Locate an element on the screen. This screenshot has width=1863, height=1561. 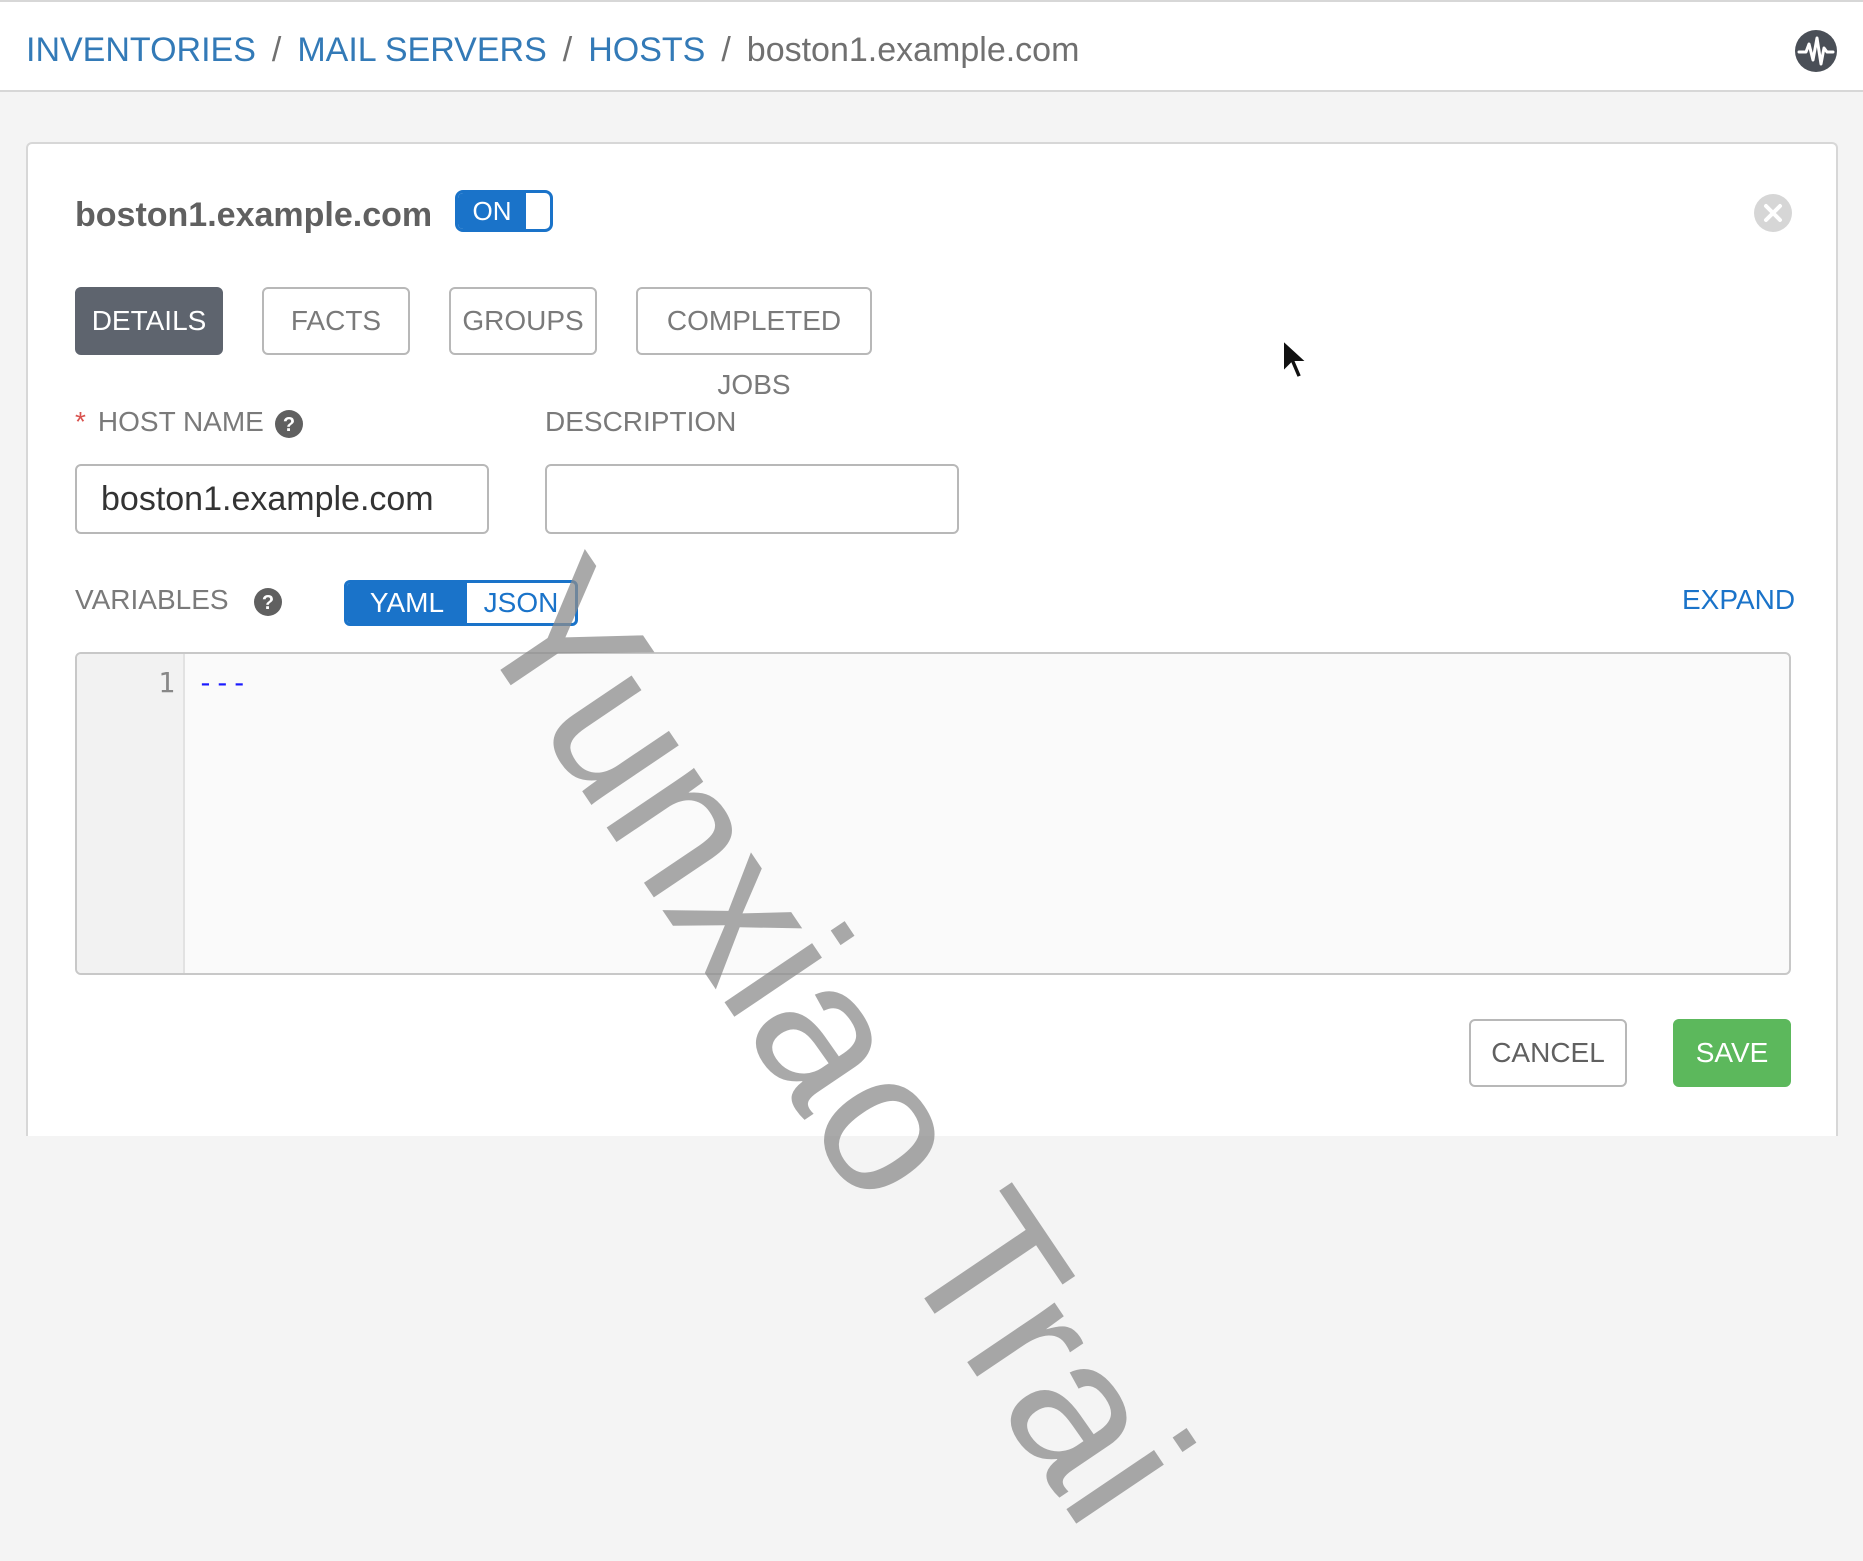
yaml-button: YAML is located at coordinates (407, 603).